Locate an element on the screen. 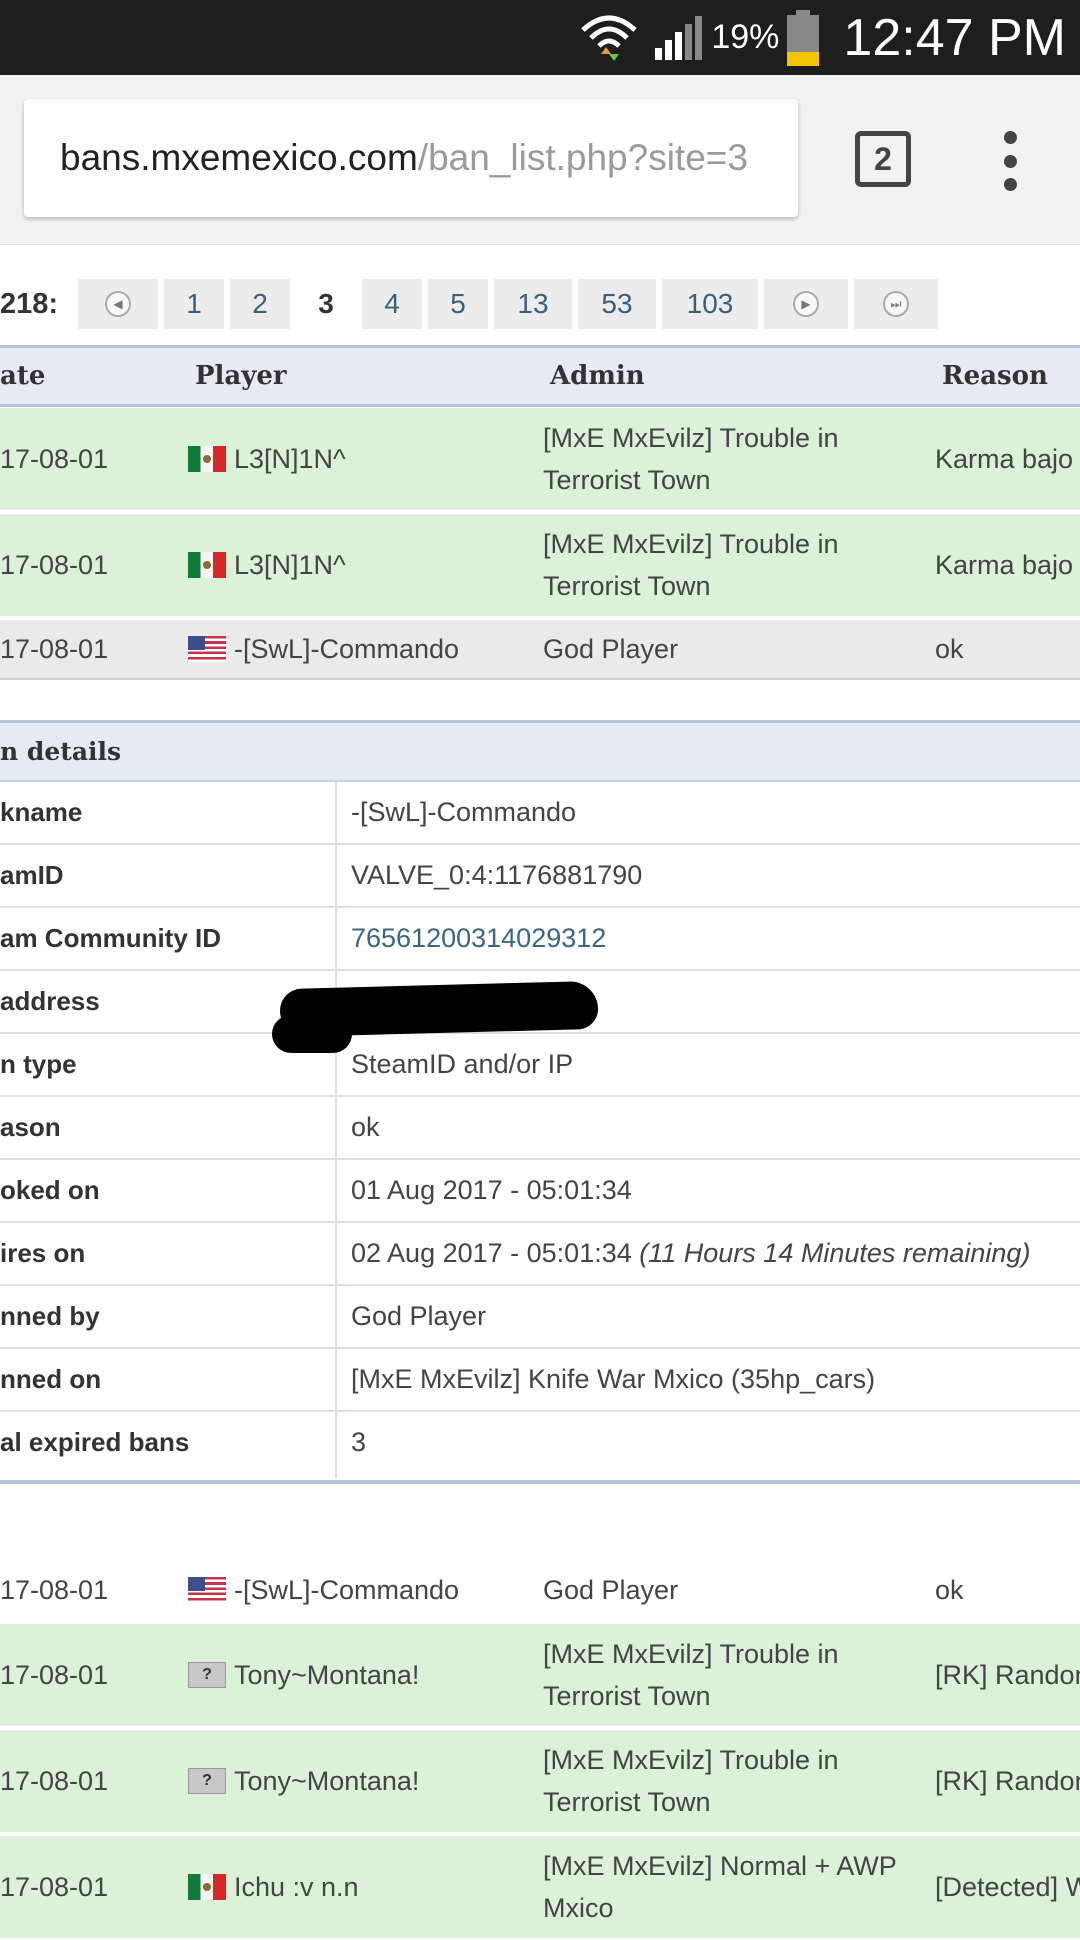  overflow-menu-icon is located at coordinates (1010, 161).